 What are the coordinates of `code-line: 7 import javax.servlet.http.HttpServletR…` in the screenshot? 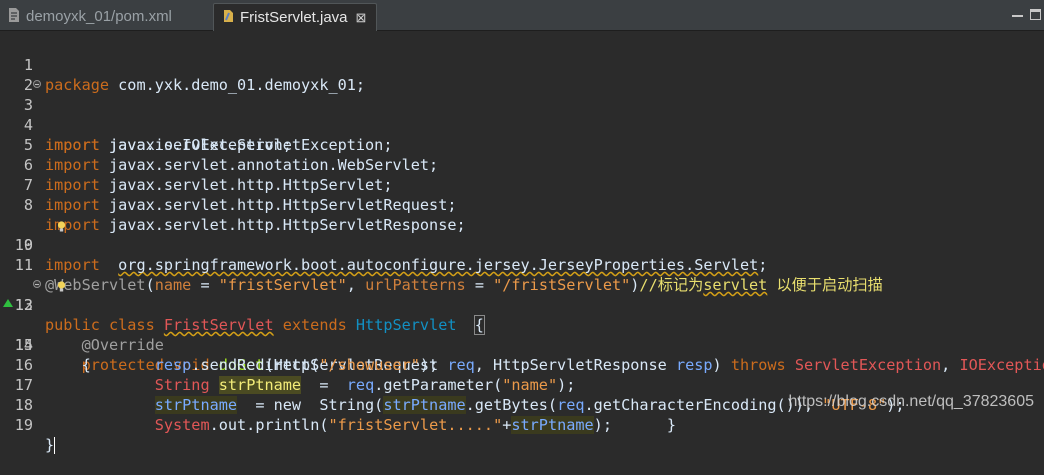 It's located at (522, 184).